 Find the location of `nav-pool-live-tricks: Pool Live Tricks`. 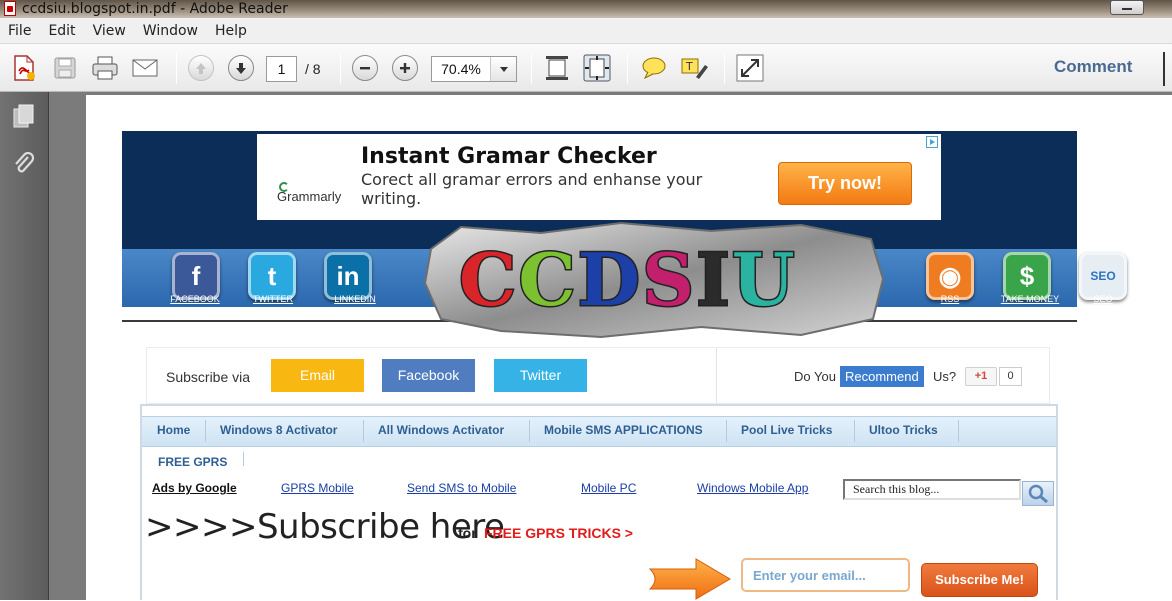

nav-pool-live-tricks: Pool Live Tricks is located at coordinates (786, 430).